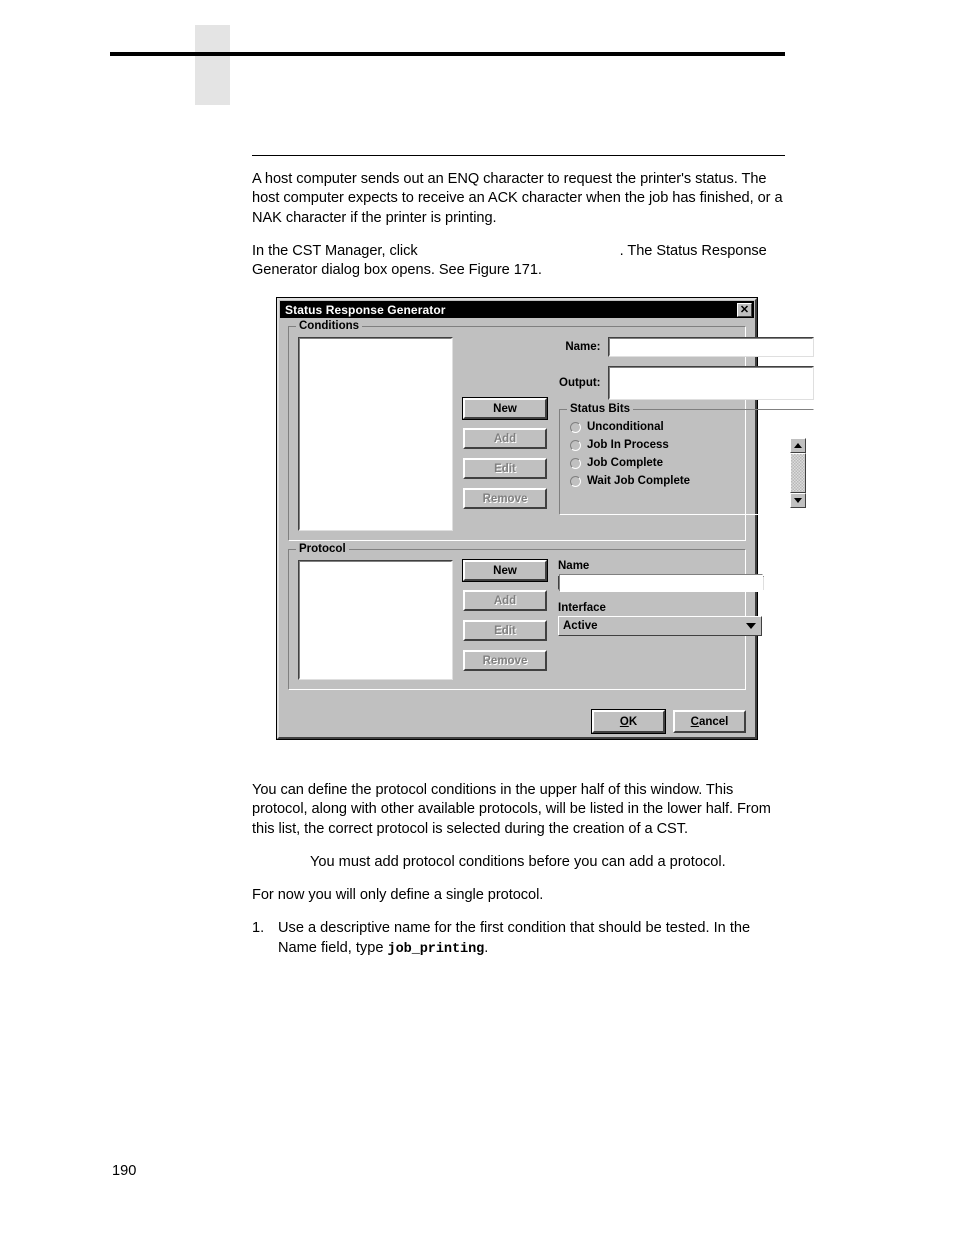  Describe the element at coordinates (518, 155) in the screenshot. I see `section-divider-rule` at that location.